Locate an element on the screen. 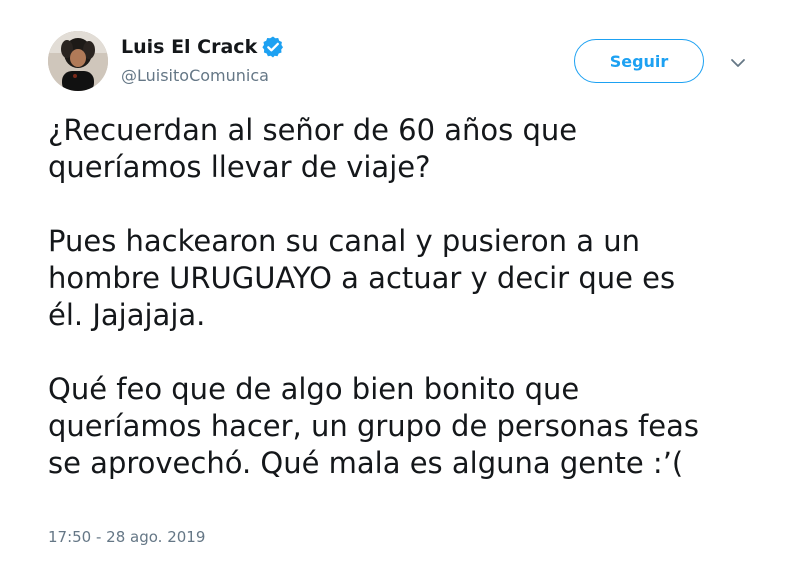 The width and height of the screenshot is (791, 561). follow-button: Seguir is located at coordinates (639, 61).